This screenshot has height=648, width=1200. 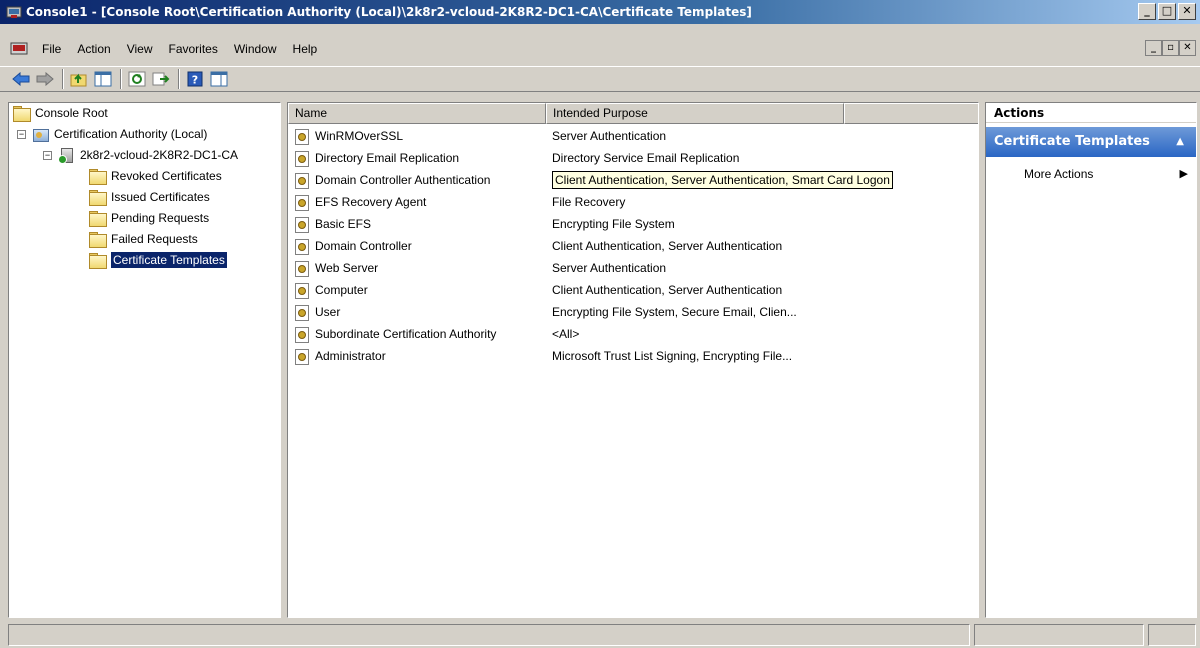 I want to click on menu-action: Action, so click(x=93, y=49).